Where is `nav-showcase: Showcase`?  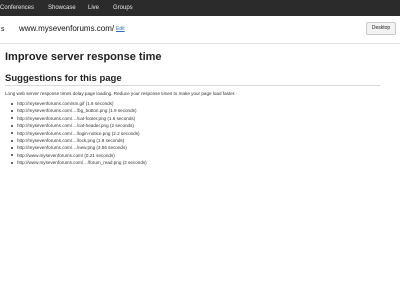
nav-showcase: Showcase is located at coordinates (62, 8).